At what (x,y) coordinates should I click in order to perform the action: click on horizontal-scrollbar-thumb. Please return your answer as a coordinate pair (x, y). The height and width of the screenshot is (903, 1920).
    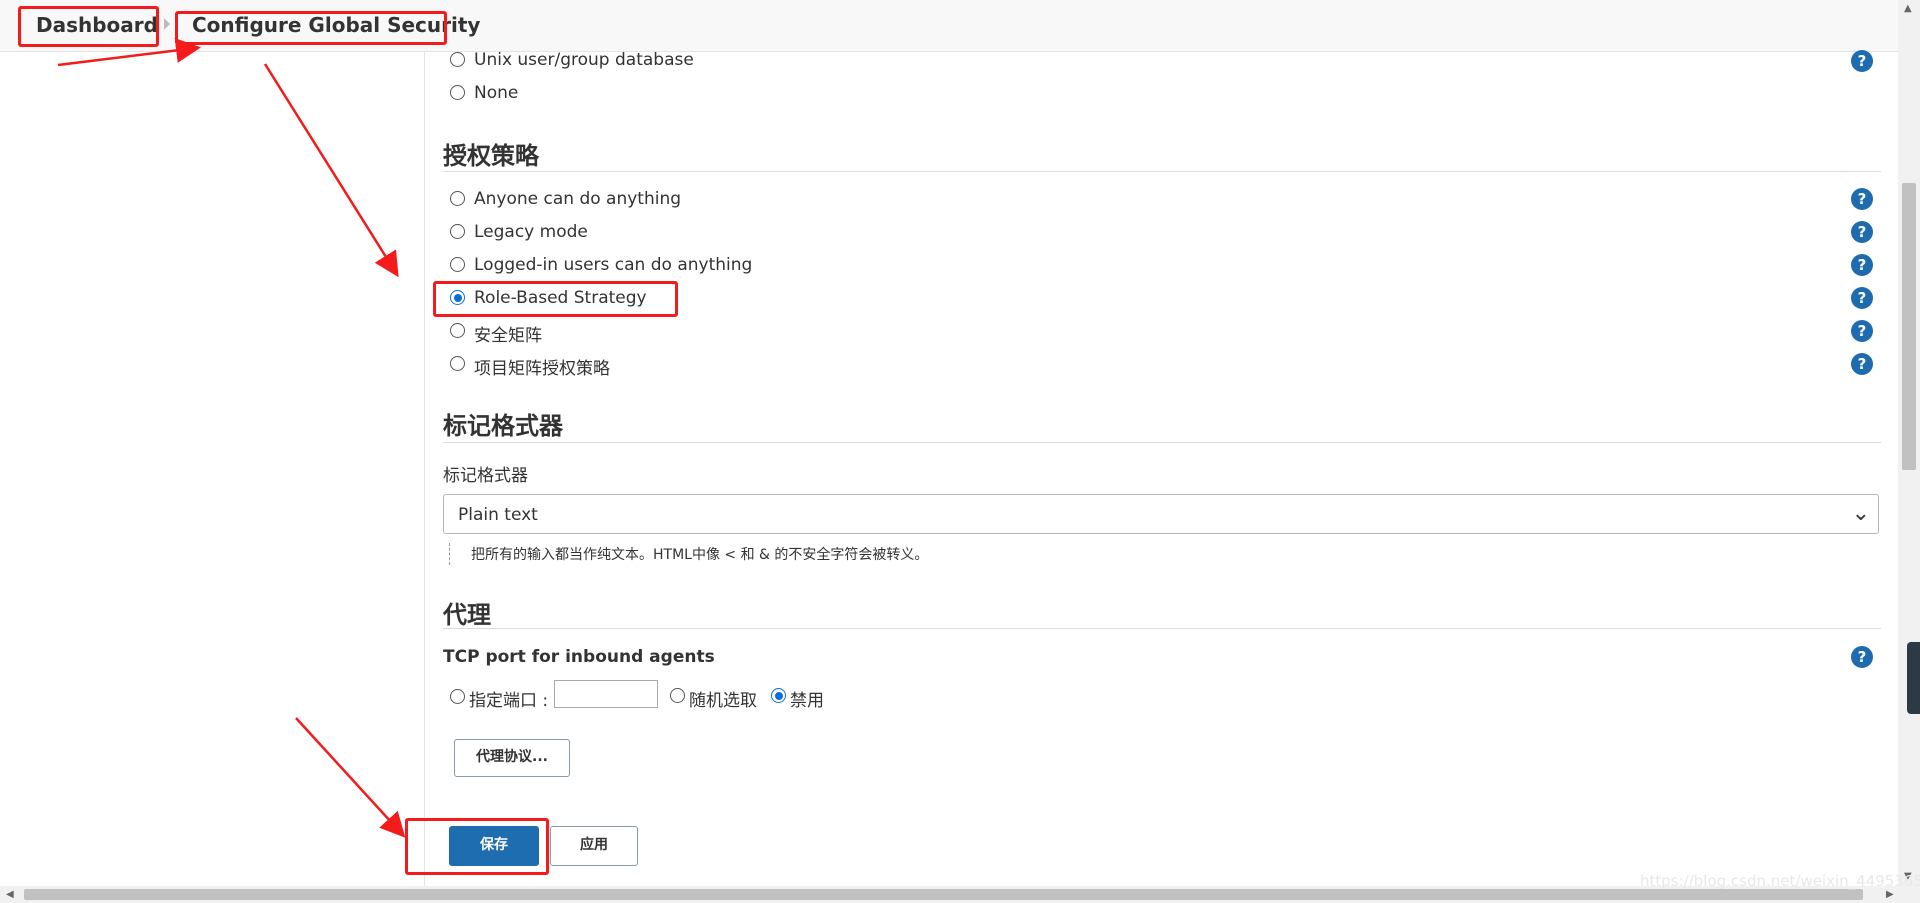
    Looking at the image, I should click on (943, 894).